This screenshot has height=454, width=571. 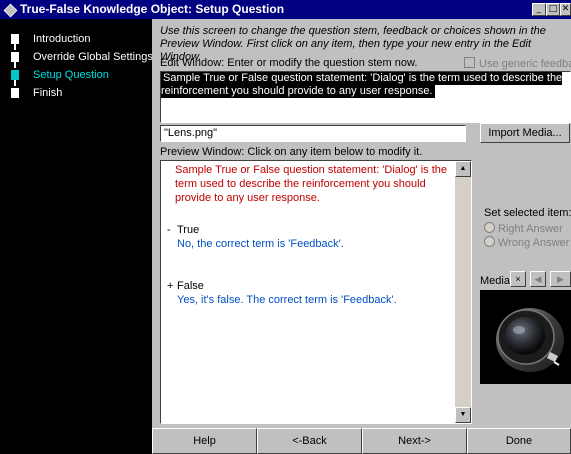 I want to click on step-override-global-settings: Override Global Settings, so click(x=82, y=58).